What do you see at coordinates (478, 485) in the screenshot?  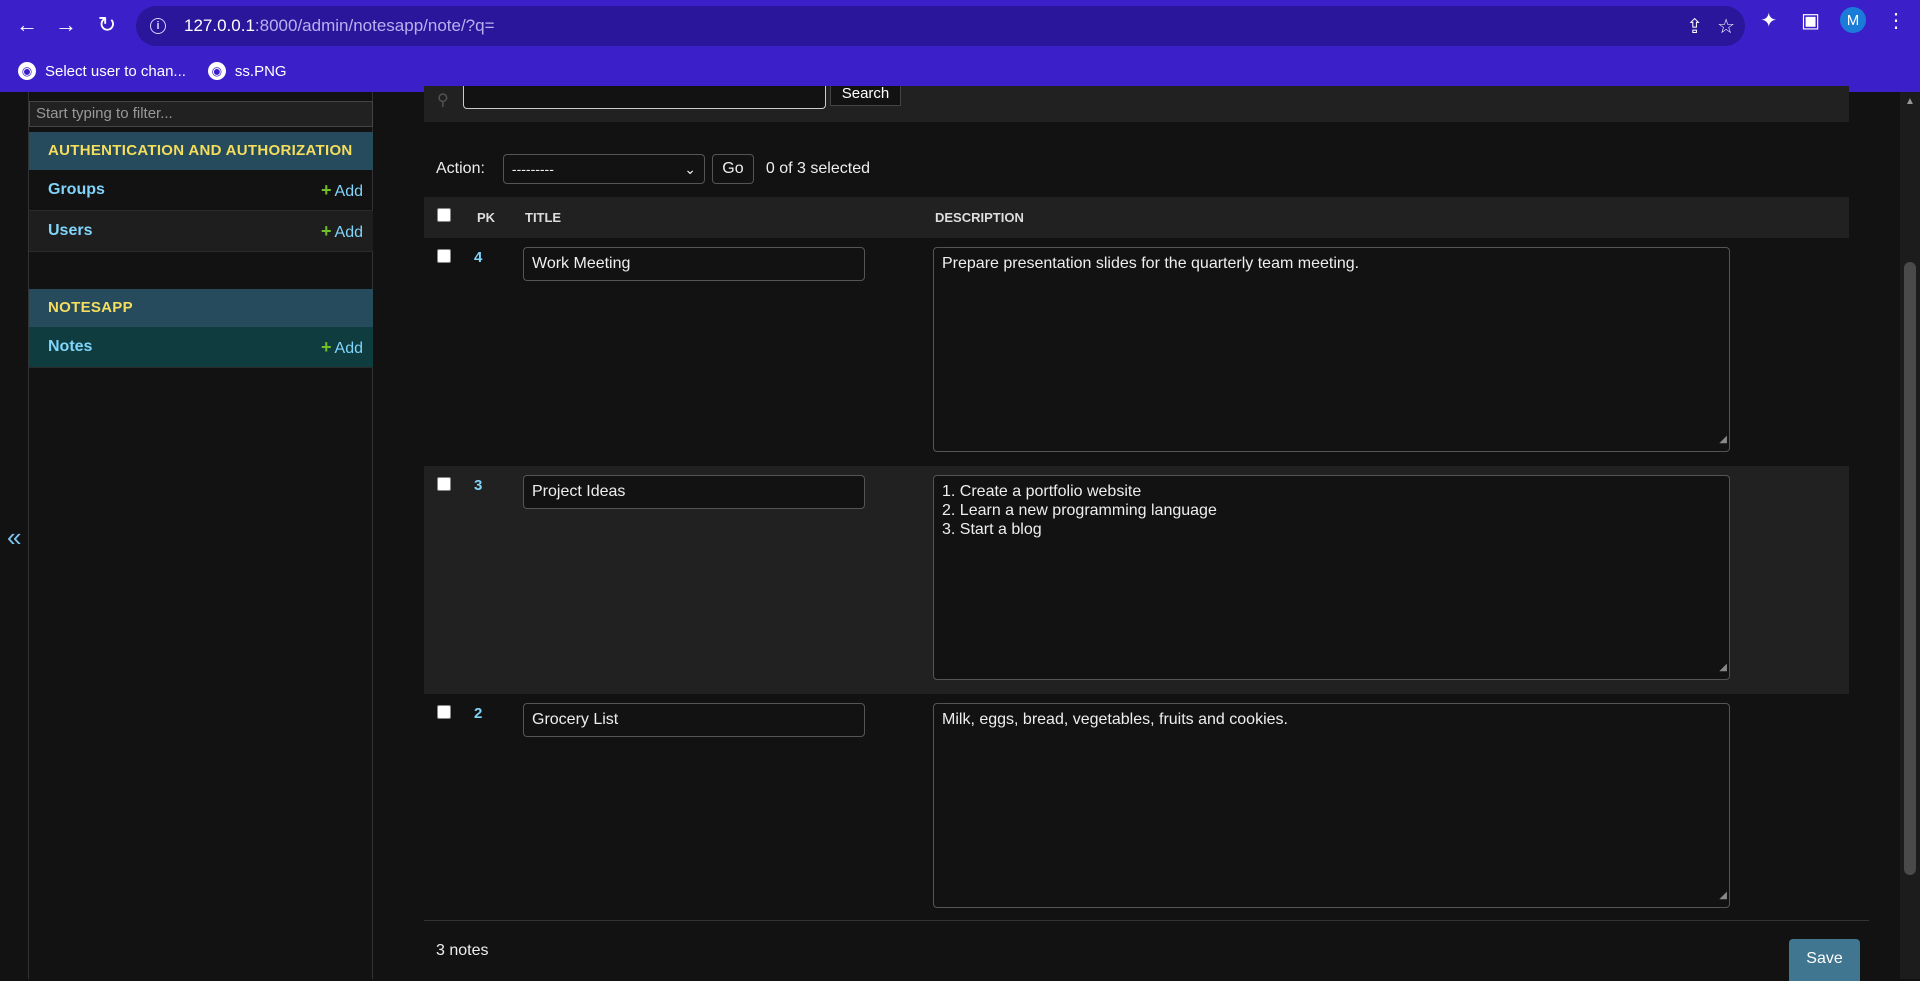 I see `row-pk-link: 3` at bounding box center [478, 485].